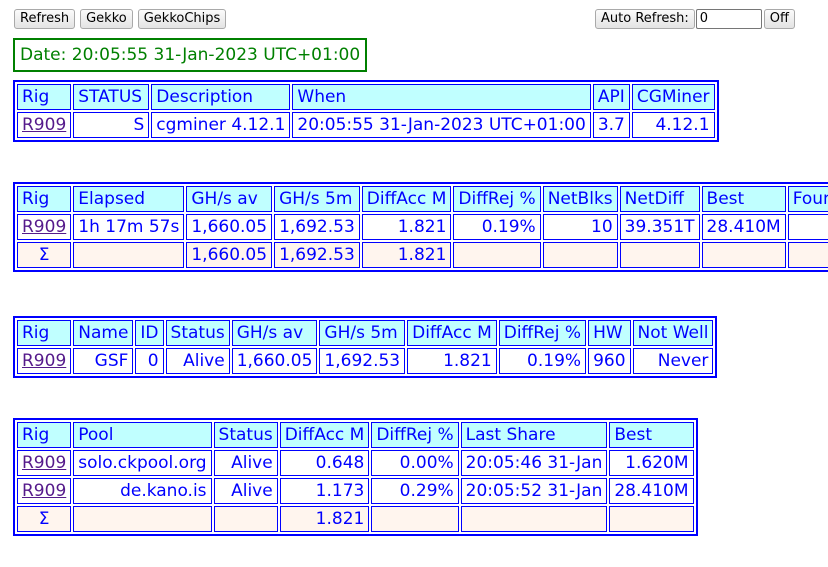  I want to click on date-display: Date: 20:05:55 31-Jan-2023 UTC+01:00, so click(190, 55).